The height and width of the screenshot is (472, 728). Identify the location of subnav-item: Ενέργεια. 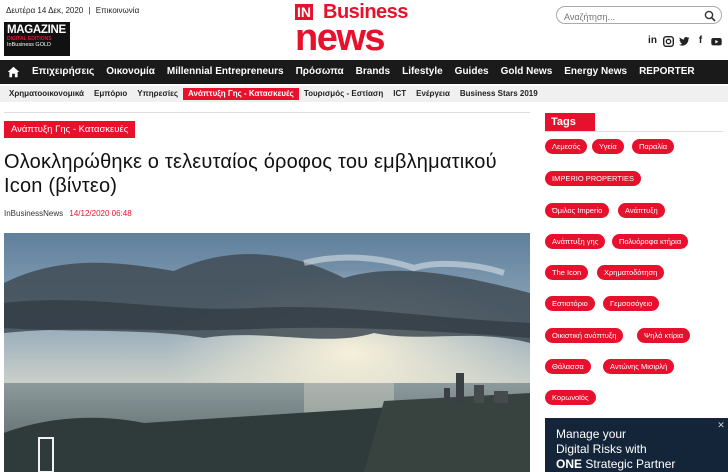
(433, 94).